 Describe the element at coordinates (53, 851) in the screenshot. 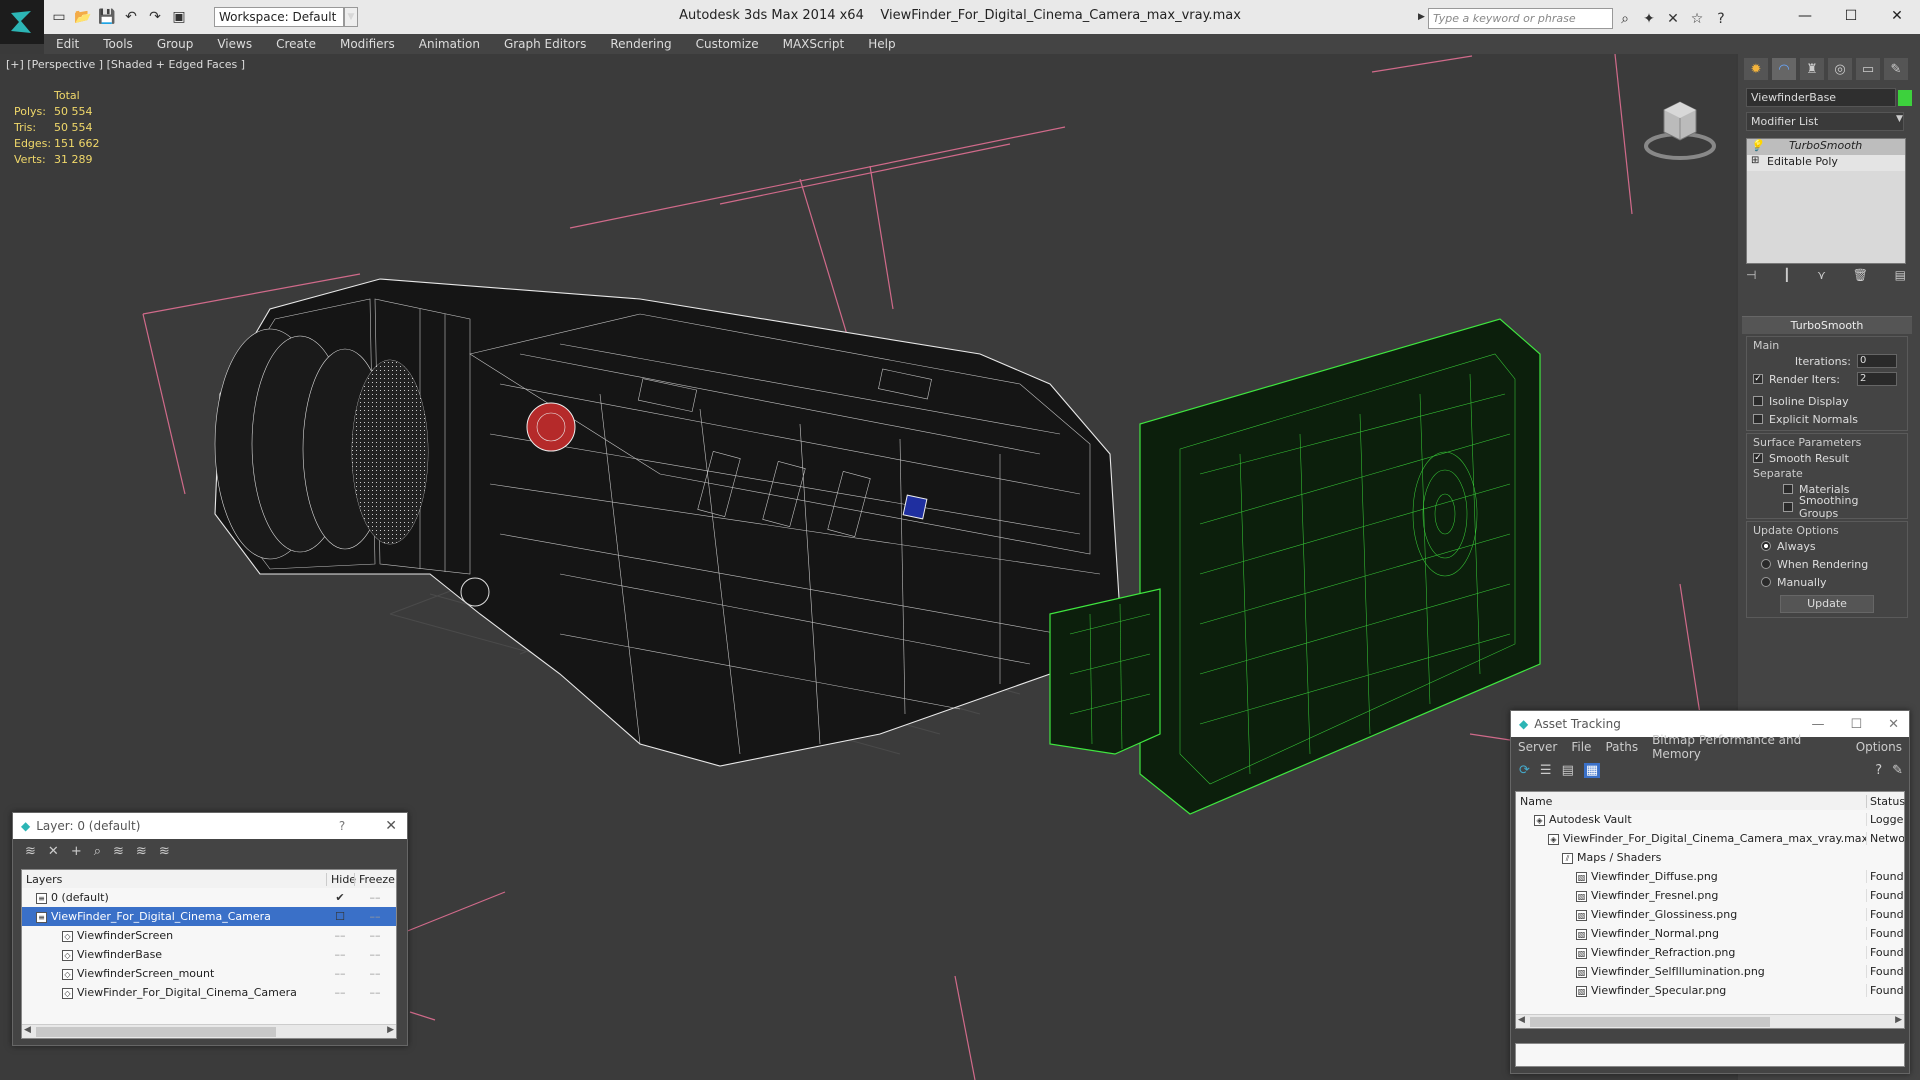

I see `delete-layer-icon: ✕` at that location.